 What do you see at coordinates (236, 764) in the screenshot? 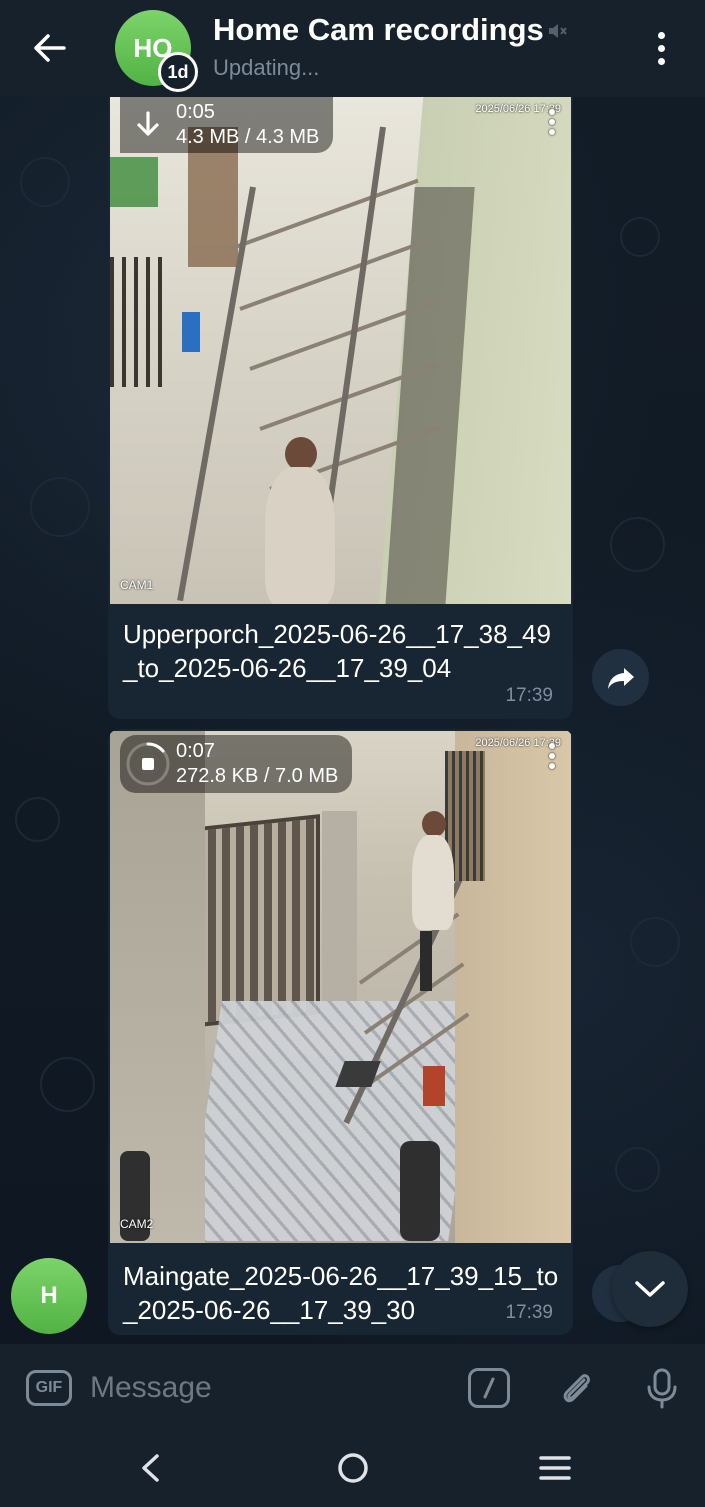
I see `video-info-overlay: 0:07 272.8 KB / 7.0 MB` at bounding box center [236, 764].